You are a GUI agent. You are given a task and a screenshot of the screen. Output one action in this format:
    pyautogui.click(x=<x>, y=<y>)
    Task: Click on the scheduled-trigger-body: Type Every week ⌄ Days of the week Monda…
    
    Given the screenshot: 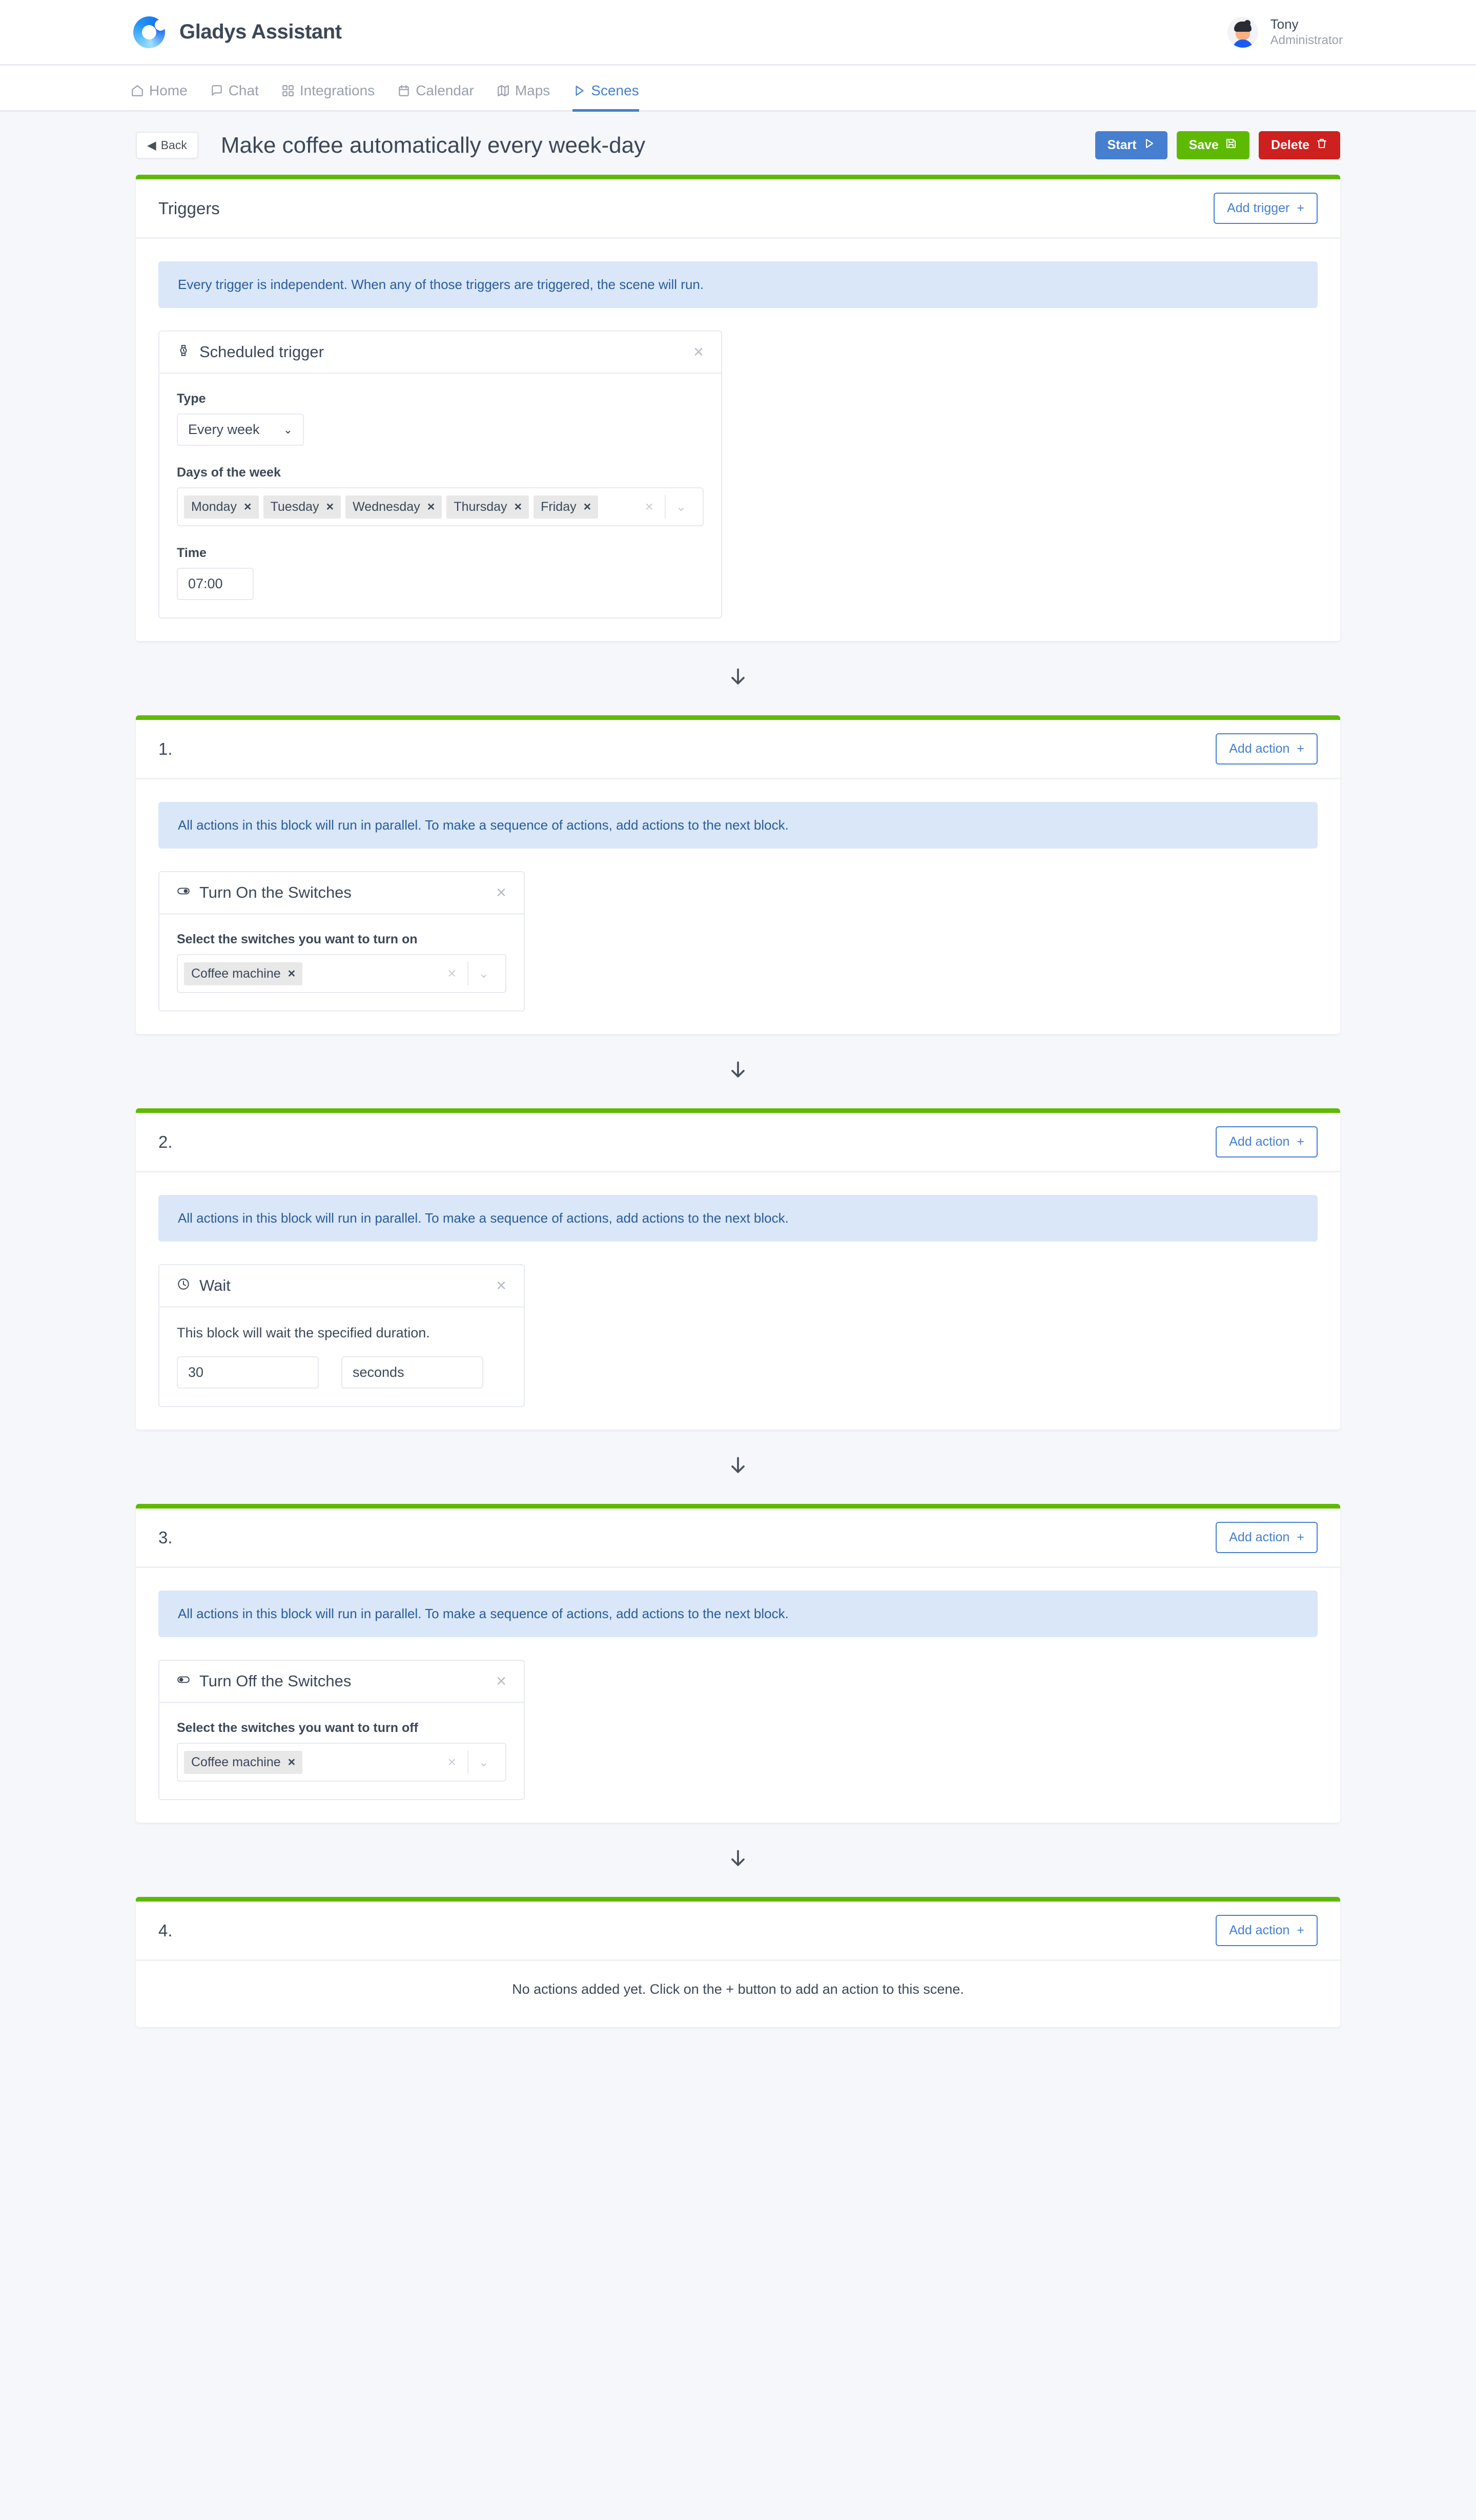 What is the action you would take?
    pyautogui.click(x=440, y=495)
    